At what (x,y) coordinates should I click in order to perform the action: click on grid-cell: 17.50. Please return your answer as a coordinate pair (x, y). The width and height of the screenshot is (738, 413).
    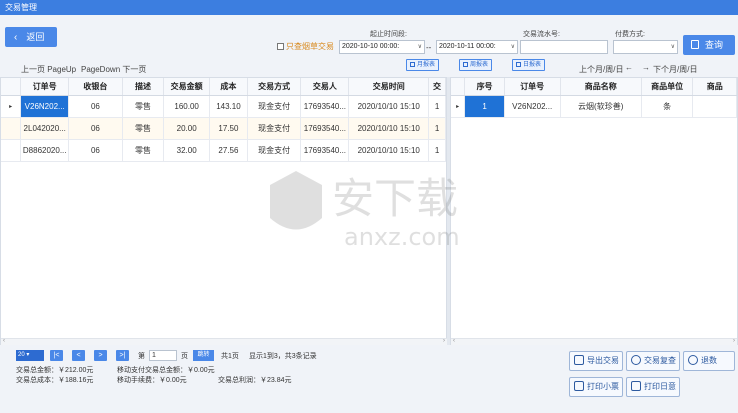
    Looking at the image, I should click on (228, 128).